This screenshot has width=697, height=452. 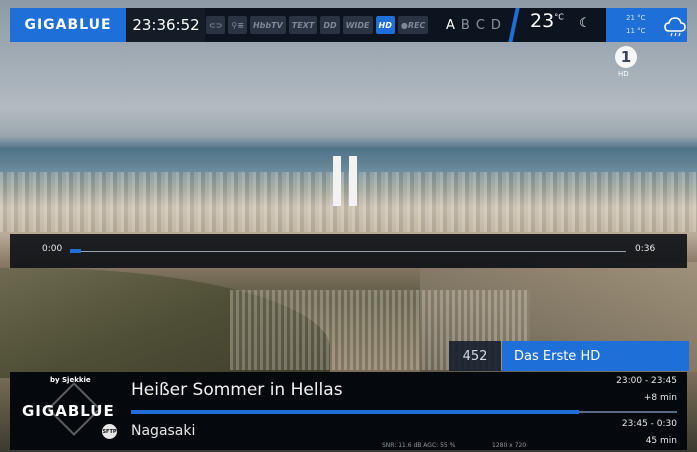 What do you see at coordinates (109, 431) in the screenshot?
I see `sftp-badge-icon: SFTP` at bounding box center [109, 431].